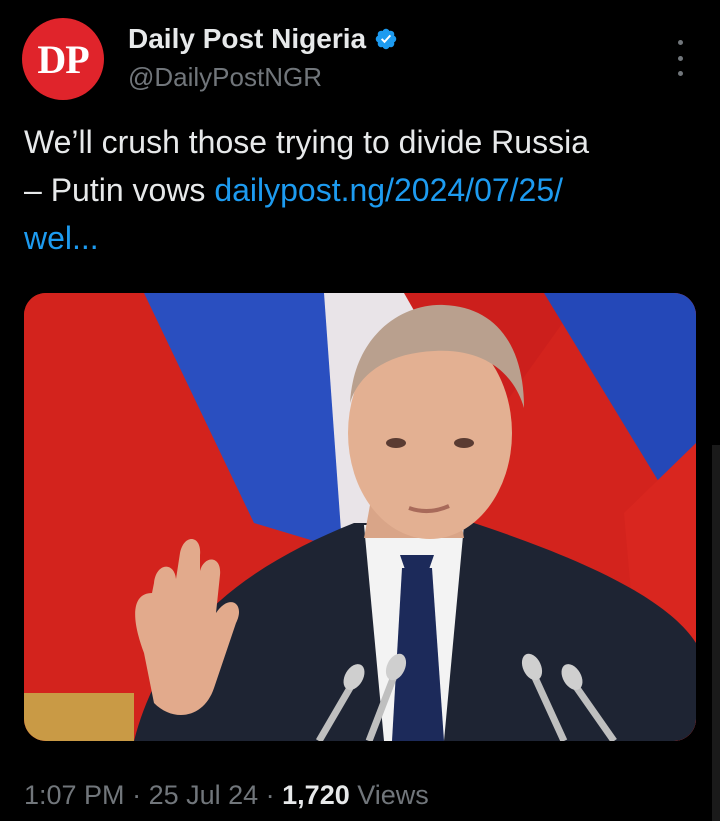 Image resolution: width=720 pixels, height=821 pixels. I want to click on verified-badge-icon, so click(386, 39).